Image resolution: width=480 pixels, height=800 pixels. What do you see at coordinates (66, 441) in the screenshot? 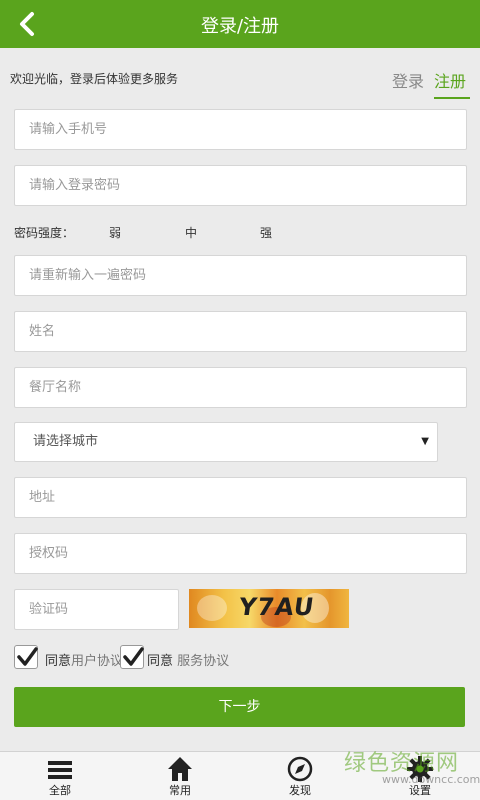
I see `city-select-value: 请选择城市` at bounding box center [66, 441].